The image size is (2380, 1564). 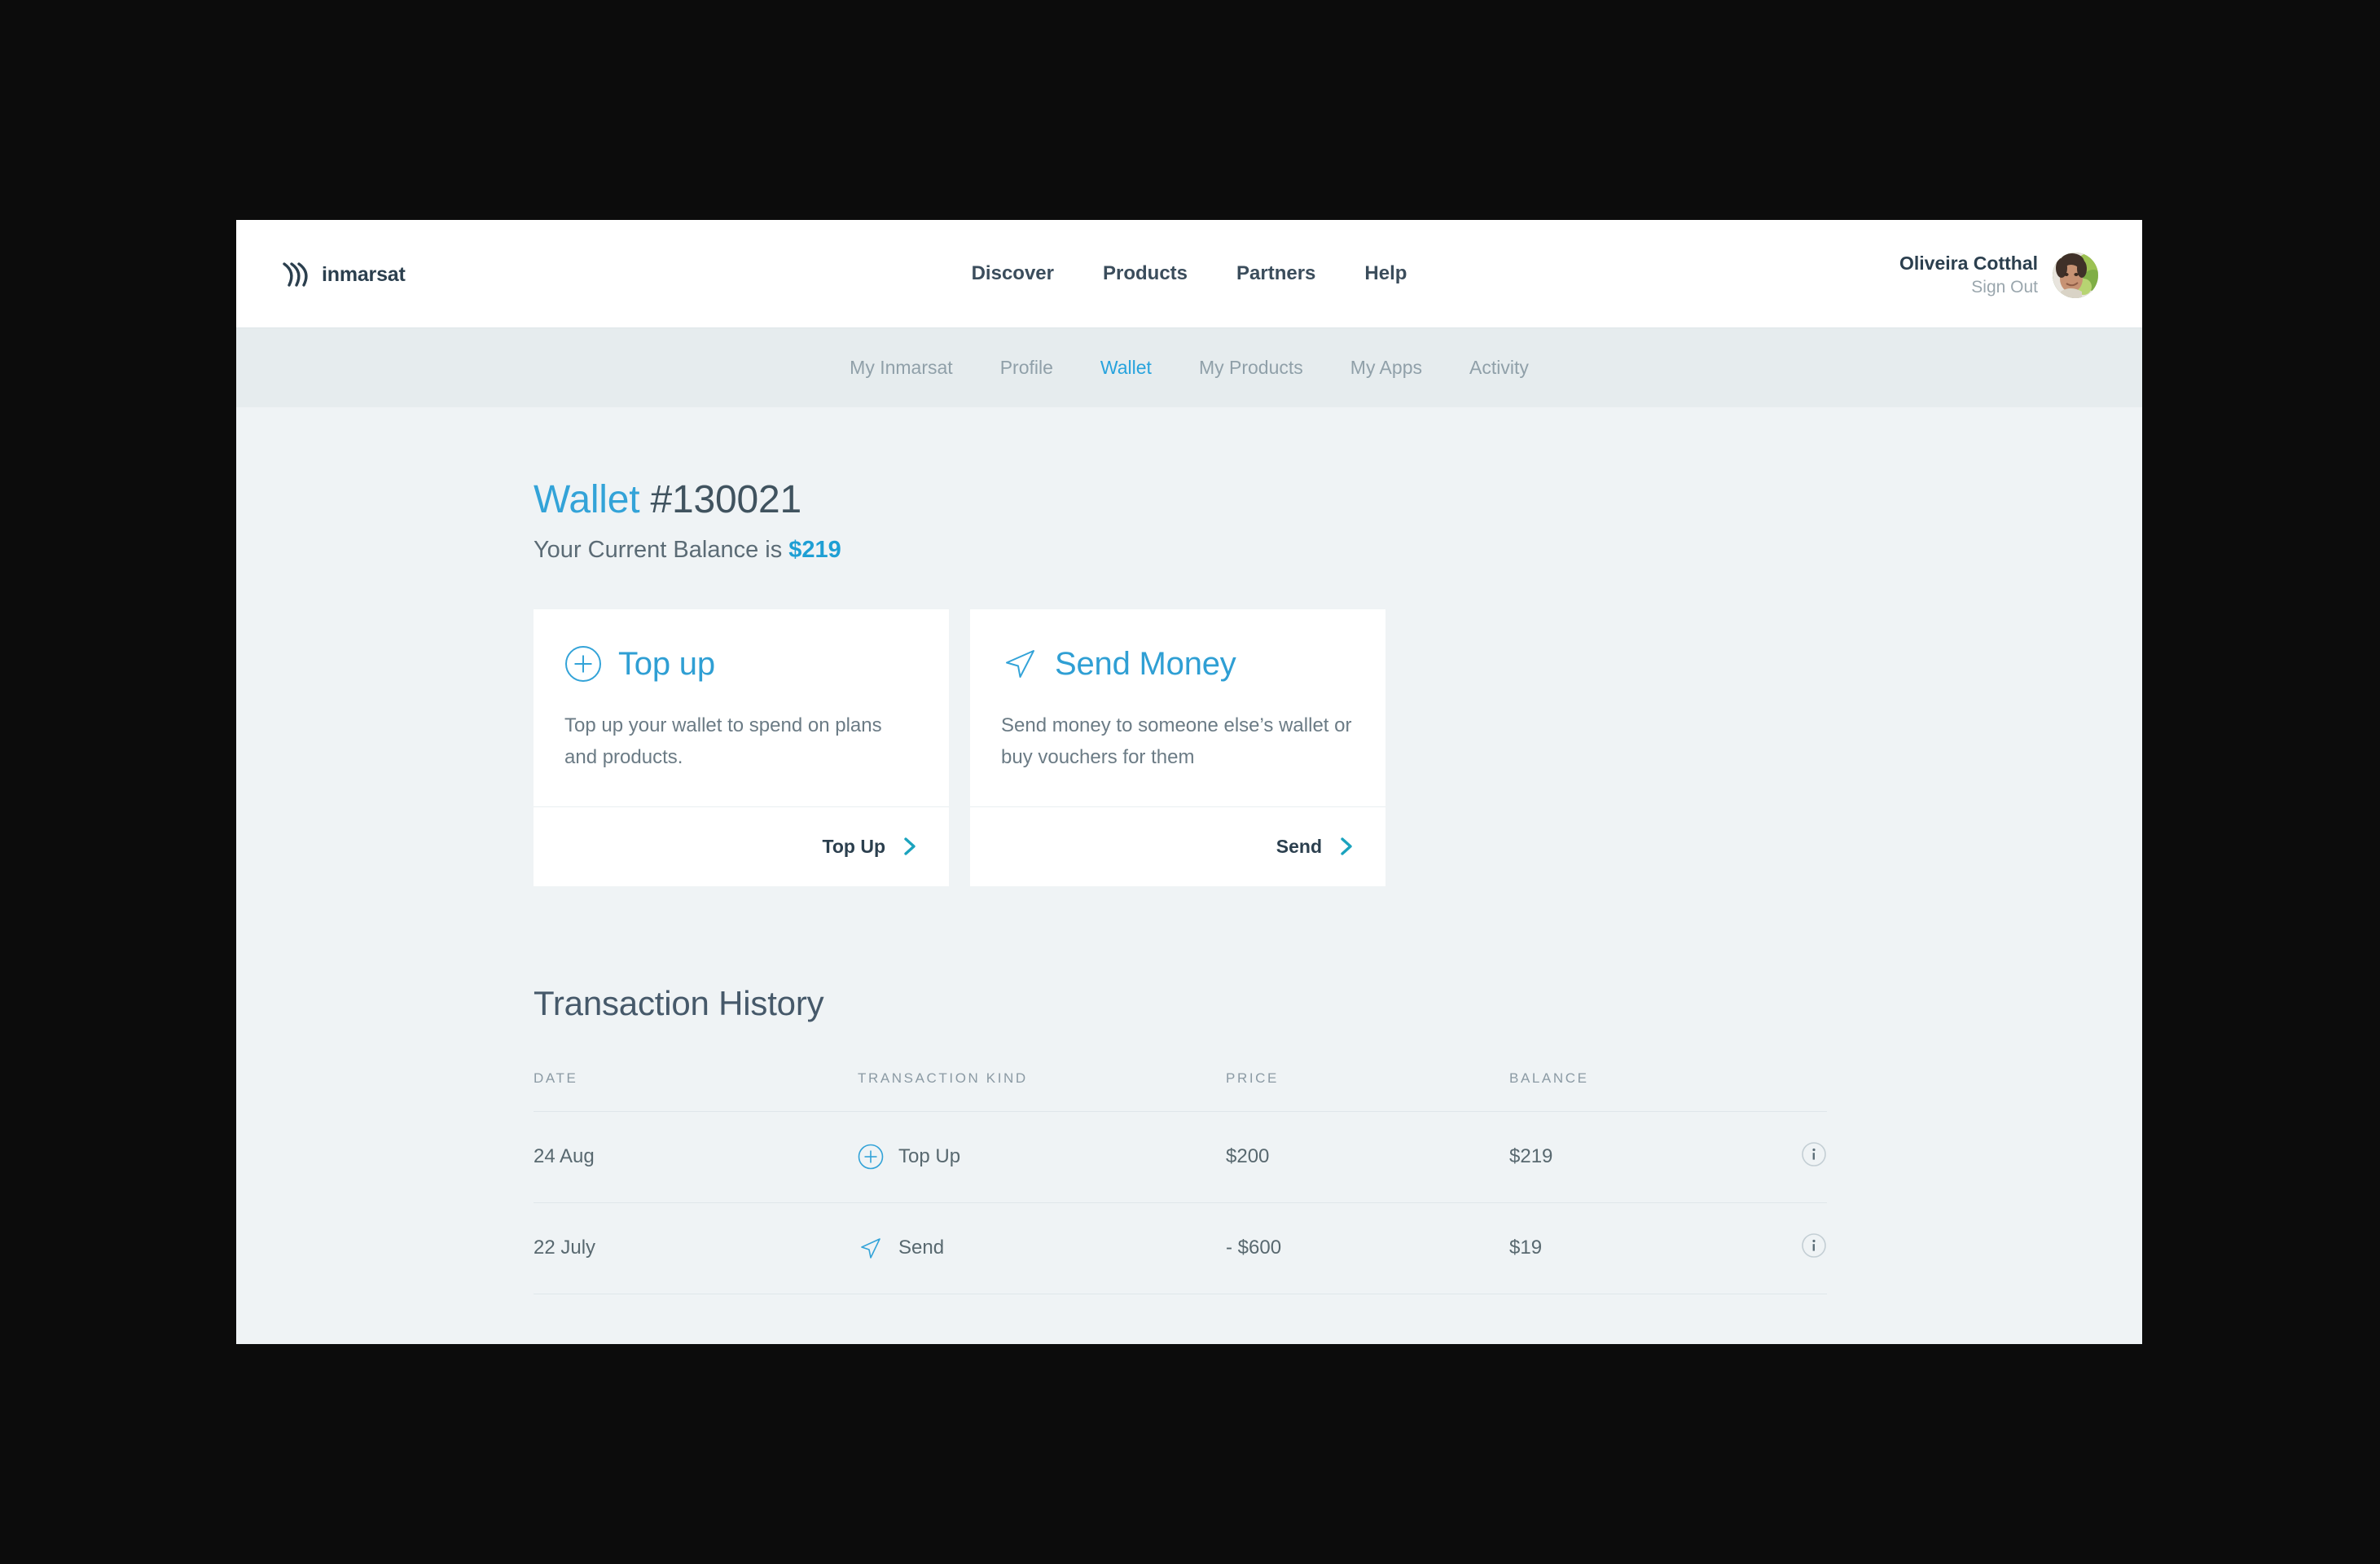 What do you see at coordinates (922, 1248) in the screenshot?
I see `cell-kind-label: Send` at bounding box center [922, 1248].